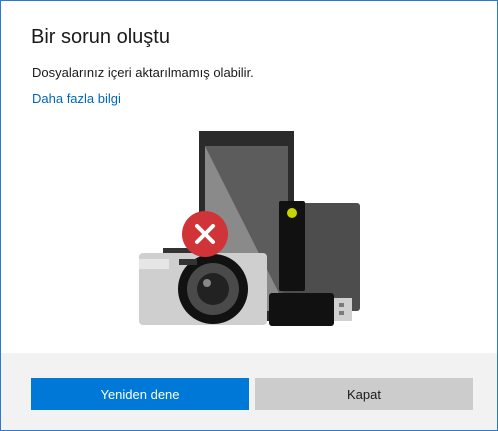 This screenshot has height=431, width=498. I want to click on retry-button: Yeniden dene, so click(140, 394).